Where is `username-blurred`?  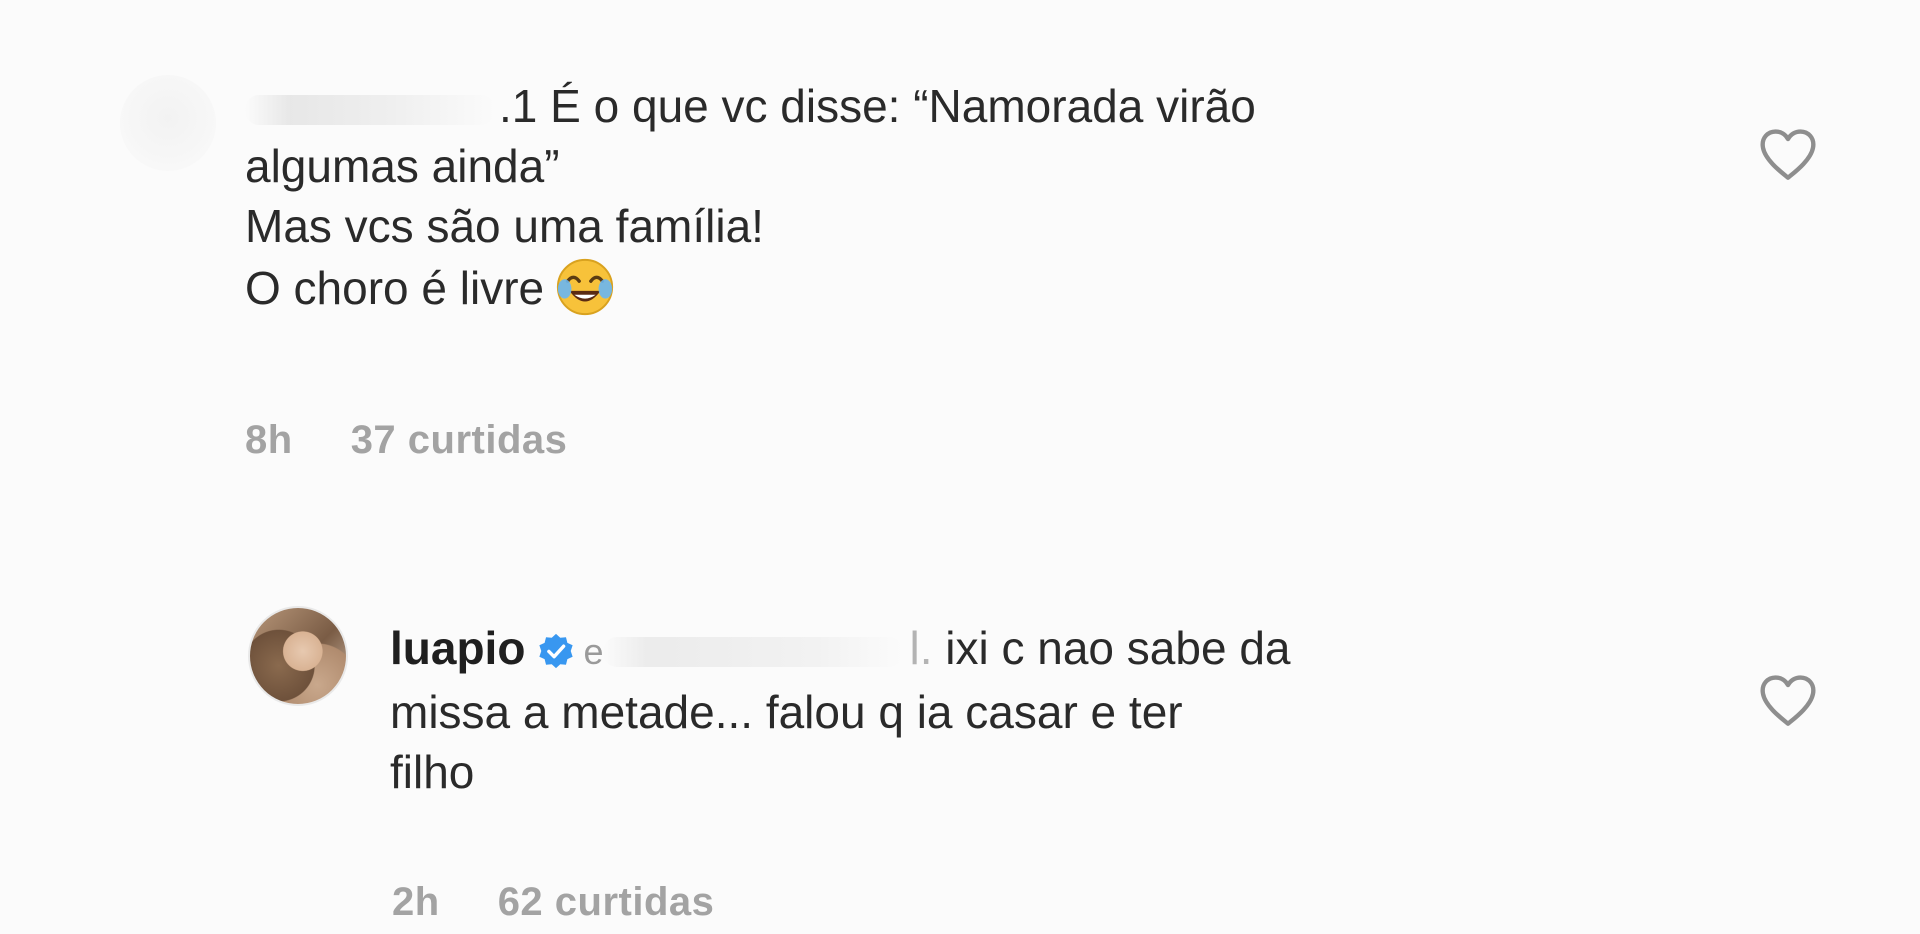
username-blurred is located at coordinates (370, 109).